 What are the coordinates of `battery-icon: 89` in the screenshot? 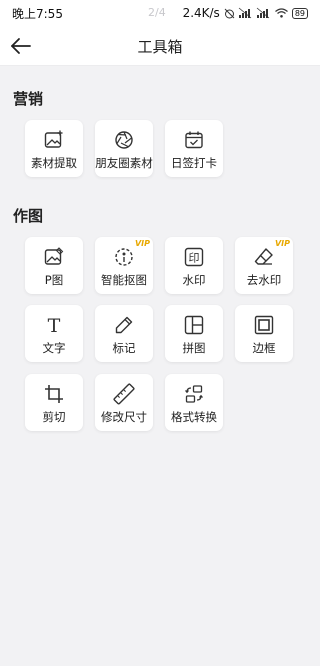 It's located at (299, 13).